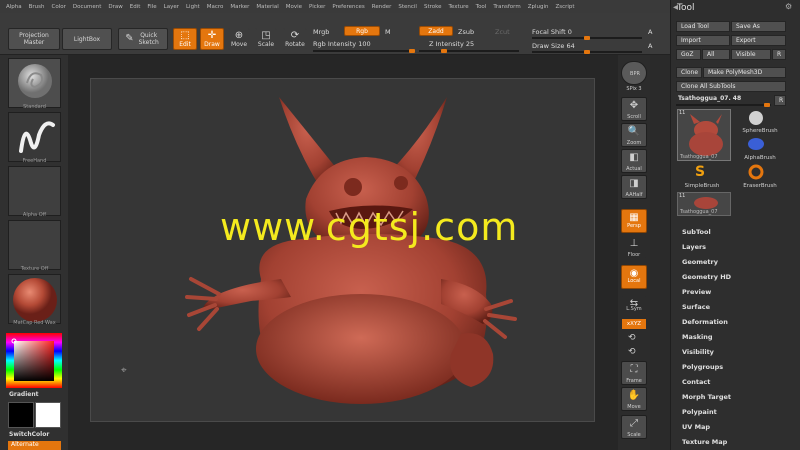  What do you see at coordinates (634, 221) in the screenshot?
I see `persp-button: ▦` at bounding box center [634, 221].